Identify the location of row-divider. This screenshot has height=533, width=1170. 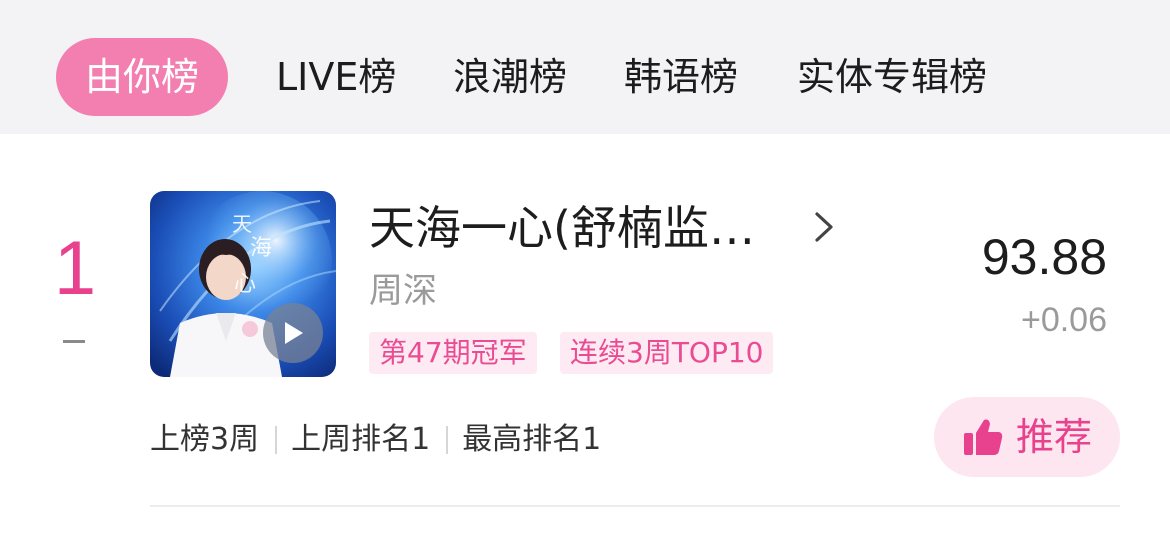
(635, 506).